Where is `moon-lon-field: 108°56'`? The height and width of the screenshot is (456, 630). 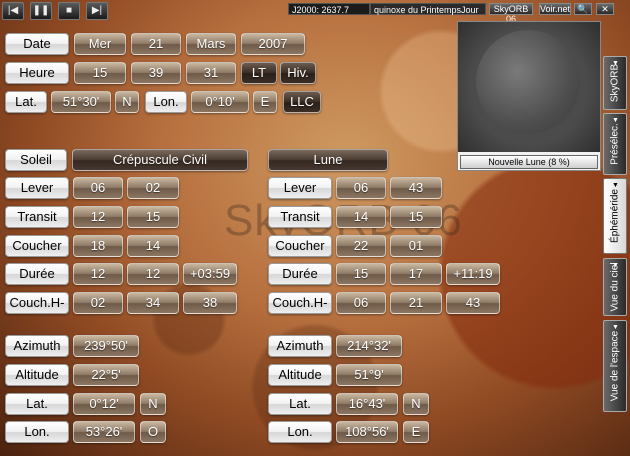
moon-lon-field: 108°56' is located at coordinates (367, 432).